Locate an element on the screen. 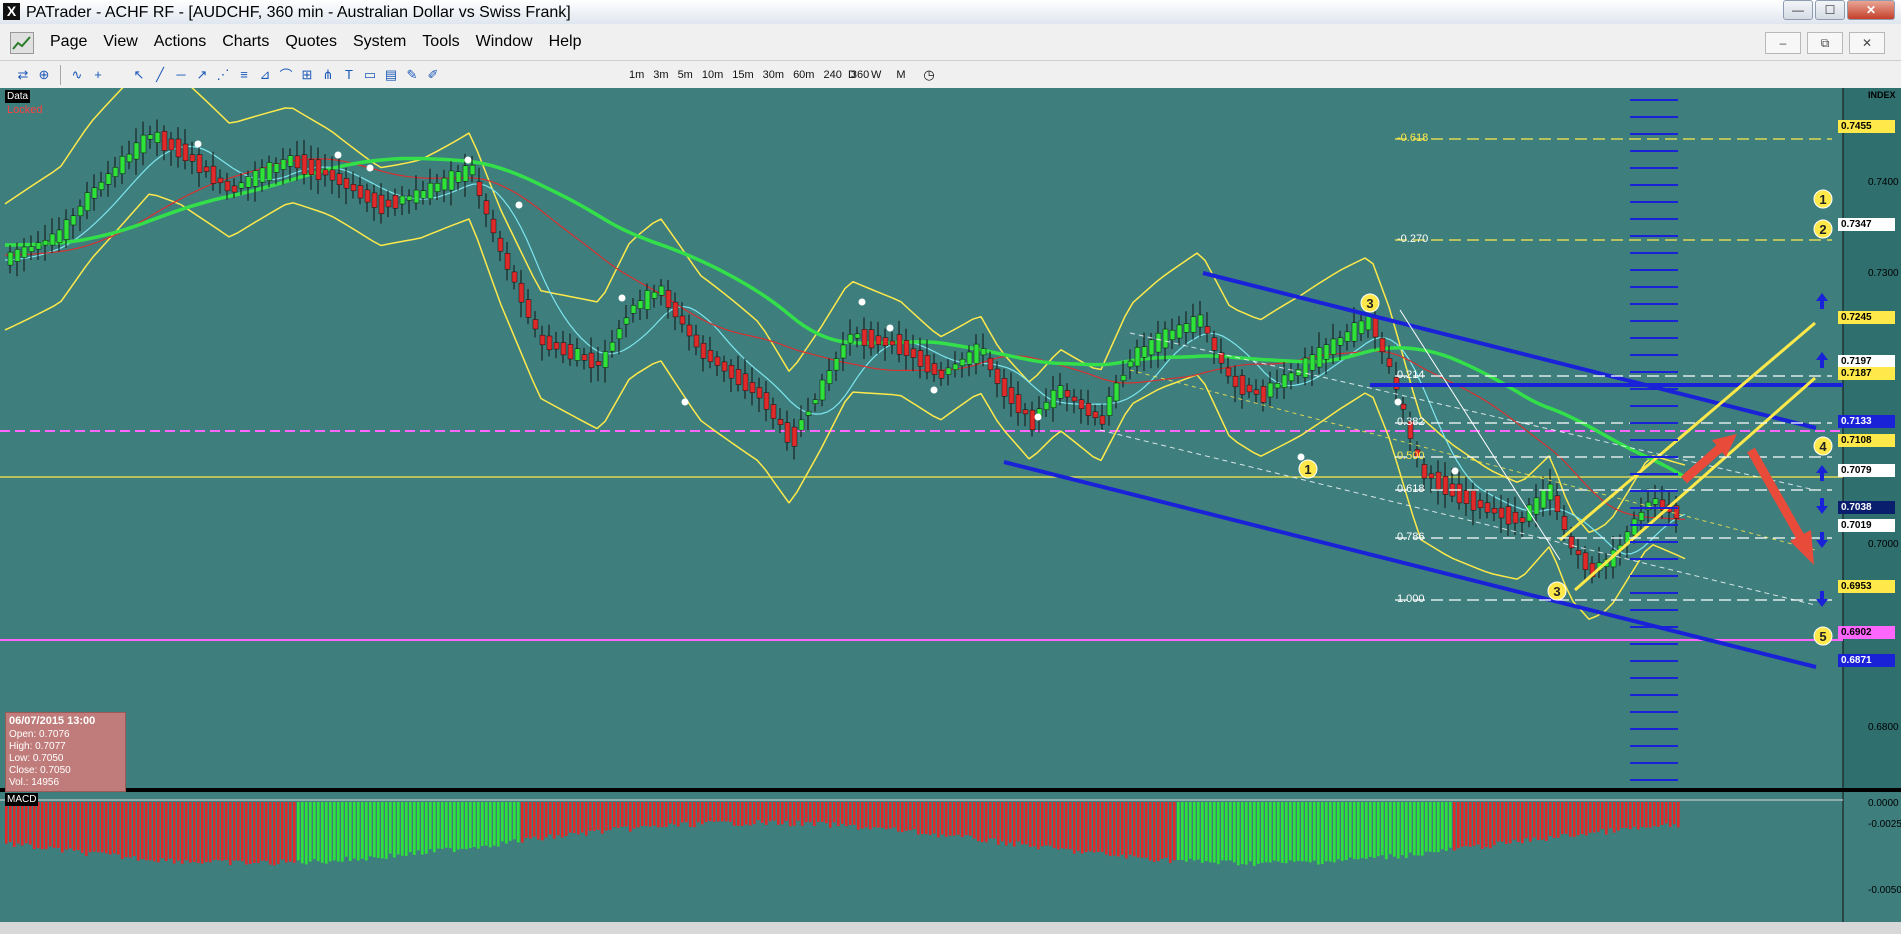  pointer-icon: ↖ is located at coordinates (139, 75).